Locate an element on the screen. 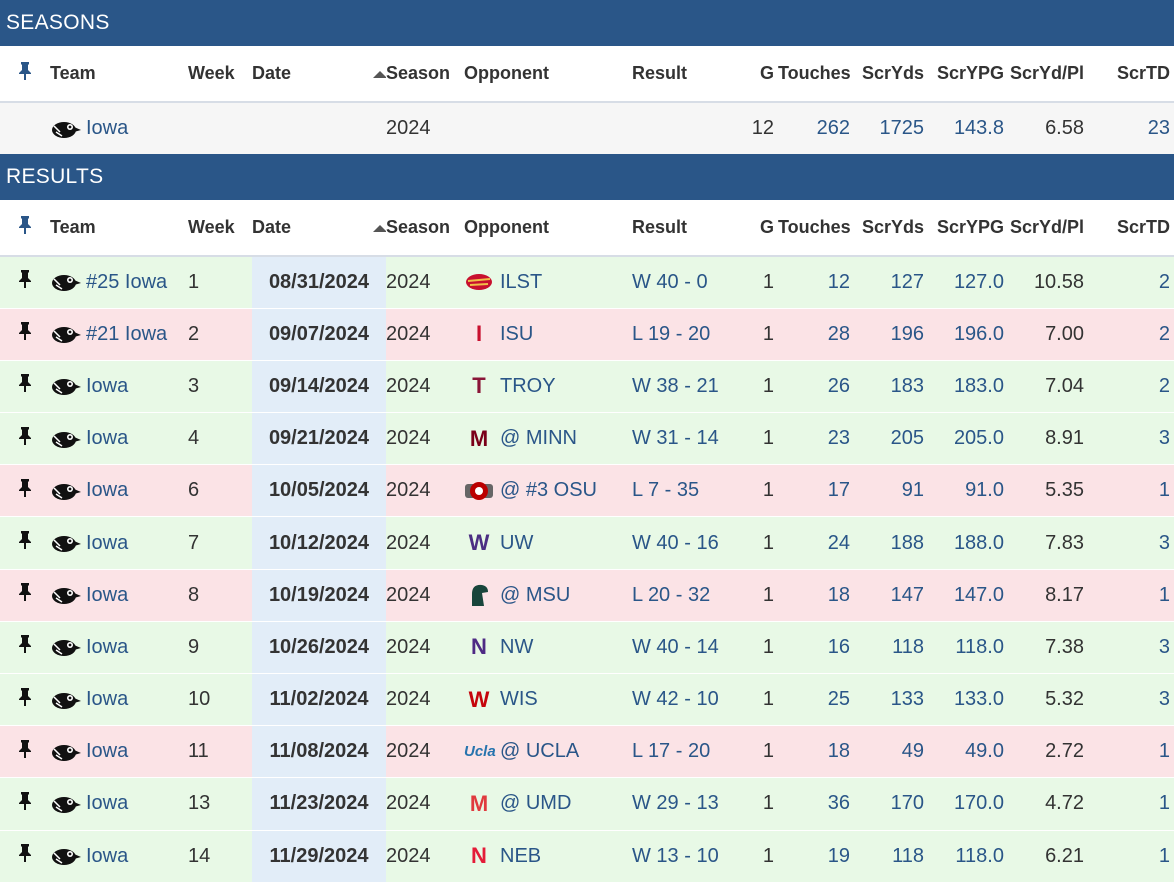 This screenshot has height=884, width=1174. column-header-scrydpl: ScrYd/Pl is located at coordinates (1048, 74).